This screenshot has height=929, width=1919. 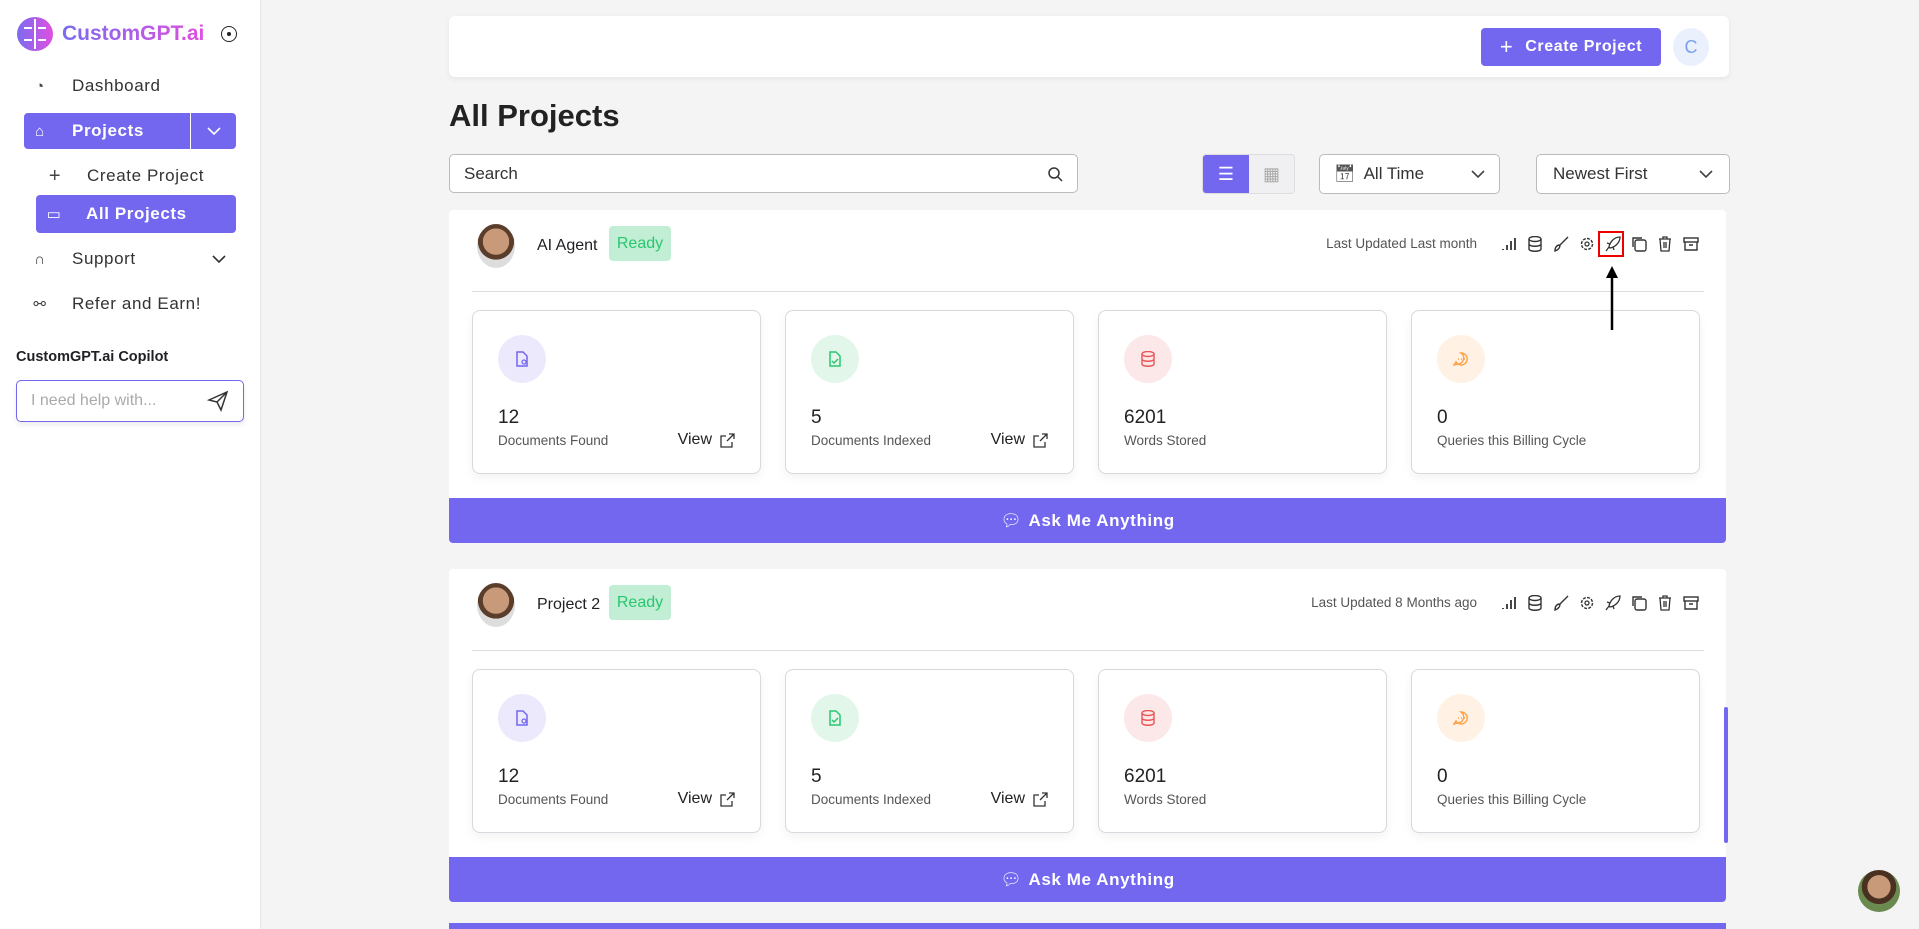 I want to click on chevron-down-icon, so click(x=1478, y=174).